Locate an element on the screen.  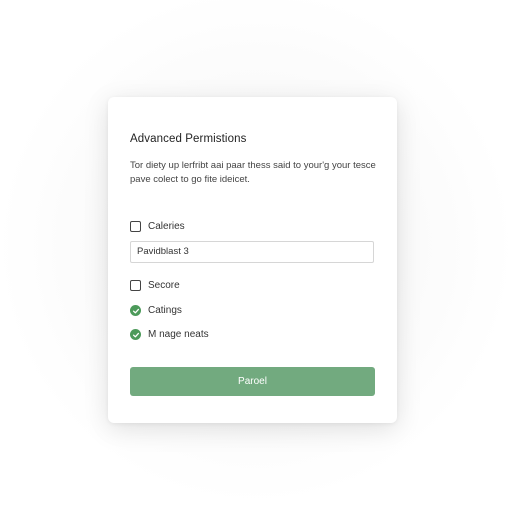
option-caleries: Caleries is located at coordinates (157, 226).